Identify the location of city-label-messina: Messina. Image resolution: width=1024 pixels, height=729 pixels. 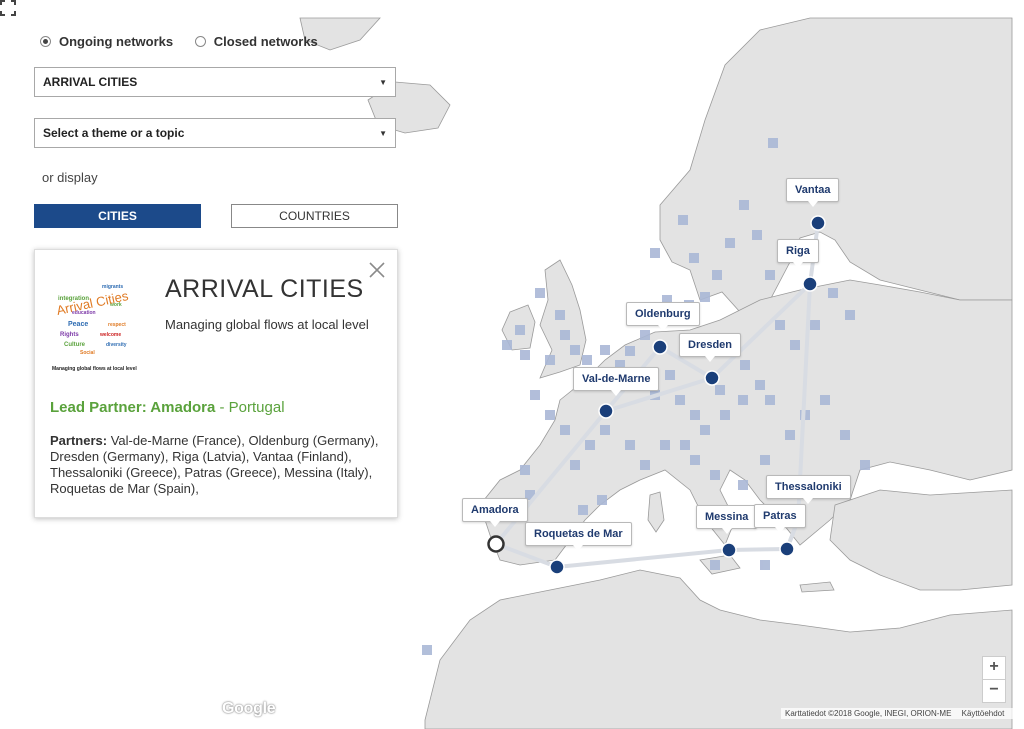
(727, 519).